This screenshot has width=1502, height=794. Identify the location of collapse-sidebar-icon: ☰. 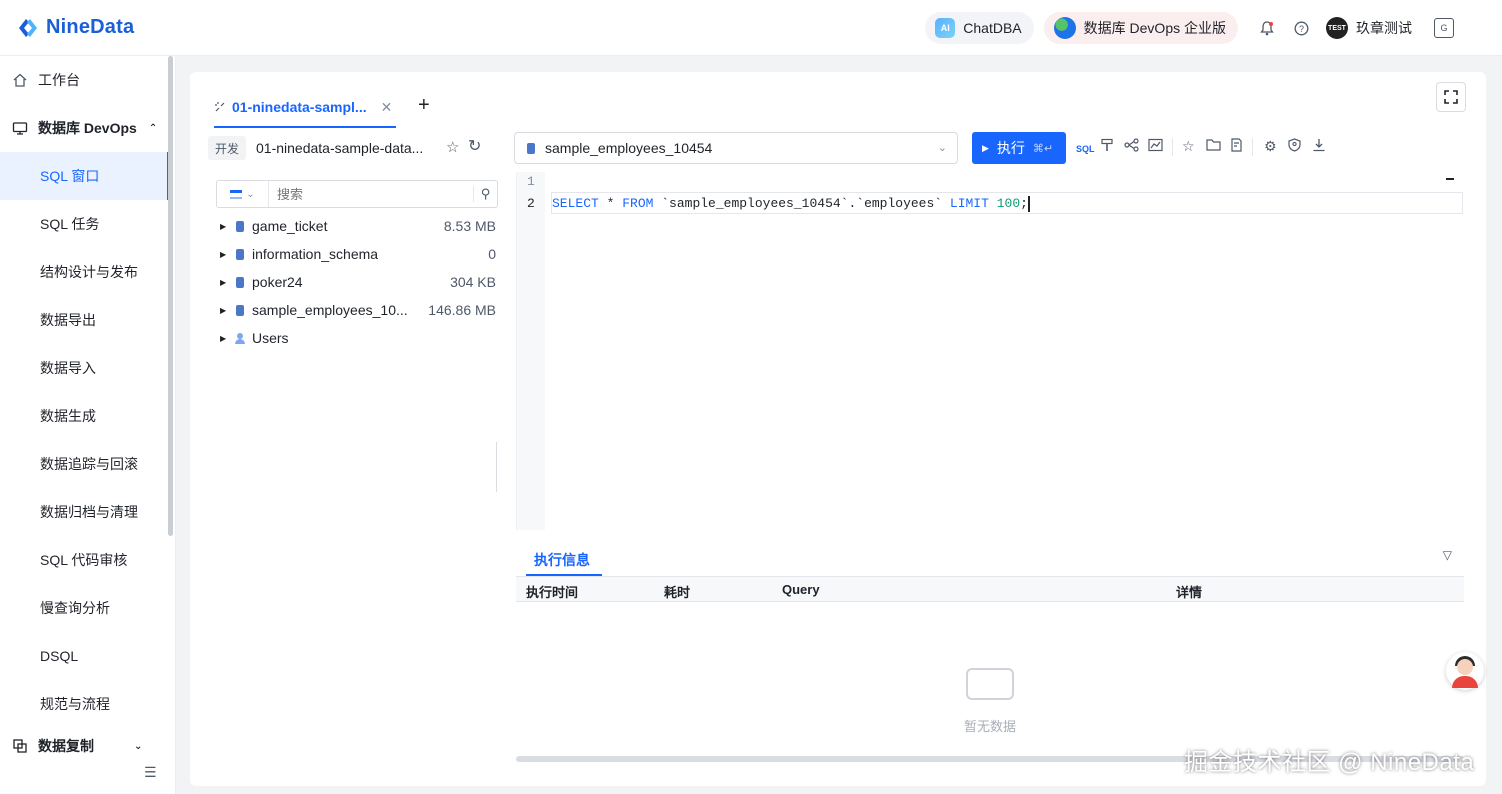
(150, 772).